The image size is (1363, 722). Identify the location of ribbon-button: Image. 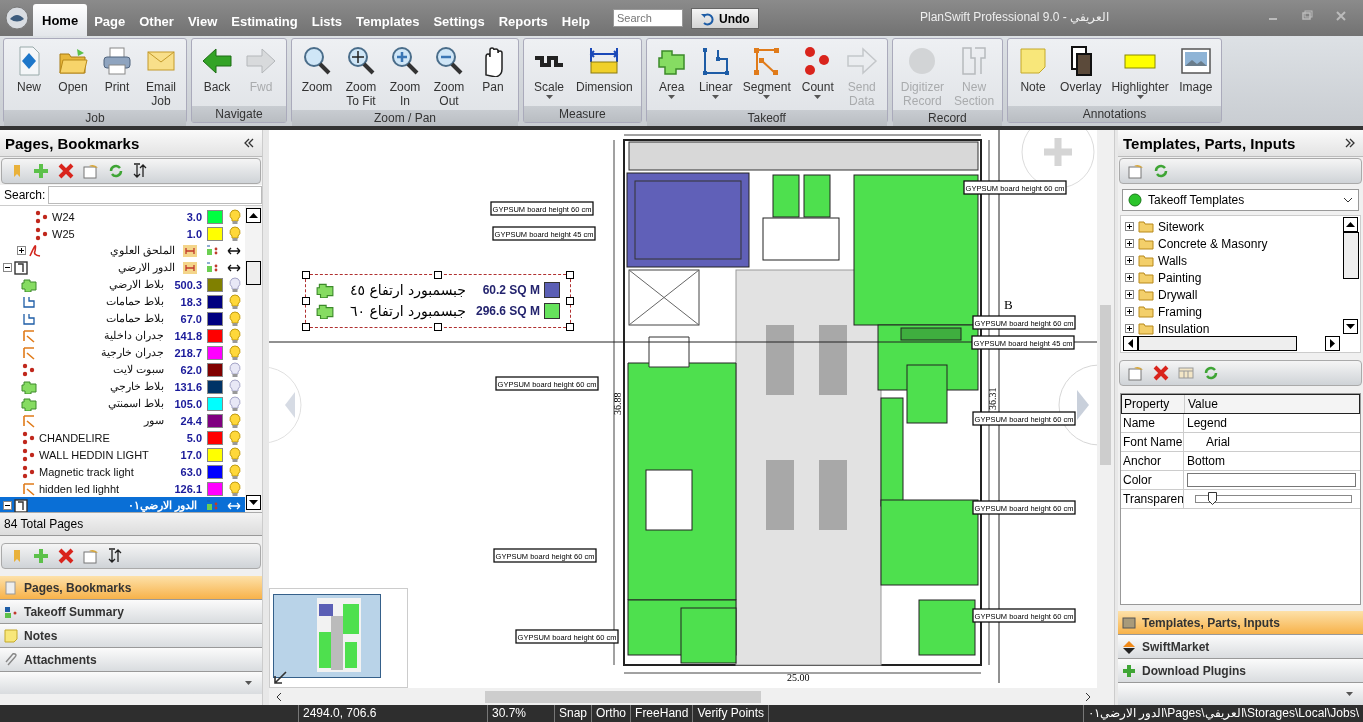
(1195, 74).